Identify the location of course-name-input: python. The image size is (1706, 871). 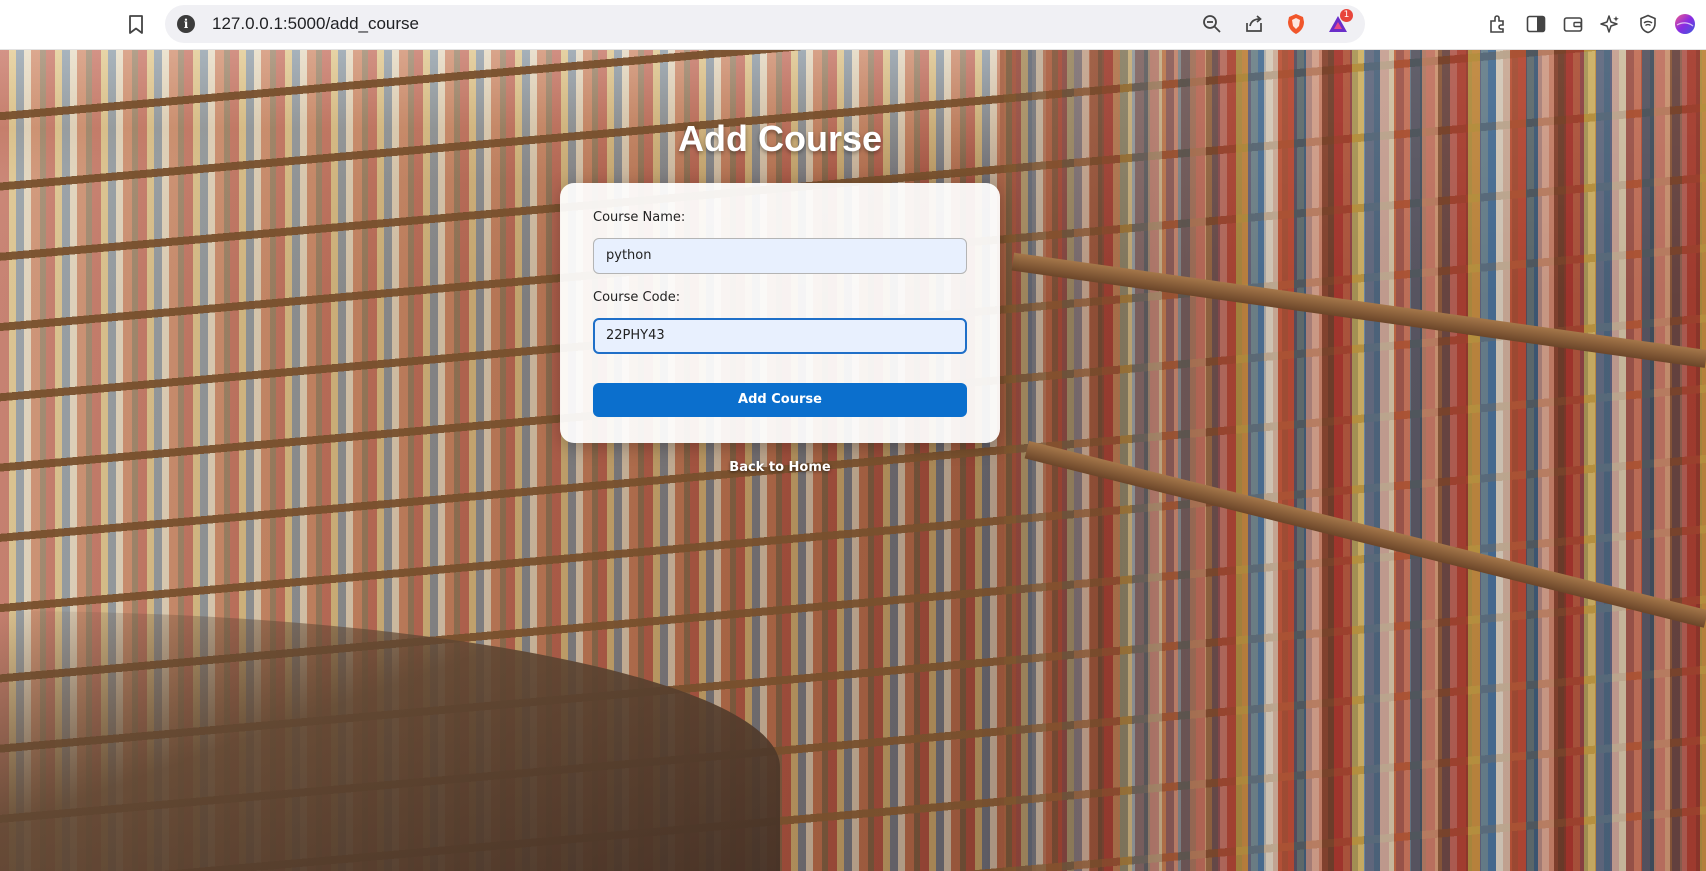
(780, 256).